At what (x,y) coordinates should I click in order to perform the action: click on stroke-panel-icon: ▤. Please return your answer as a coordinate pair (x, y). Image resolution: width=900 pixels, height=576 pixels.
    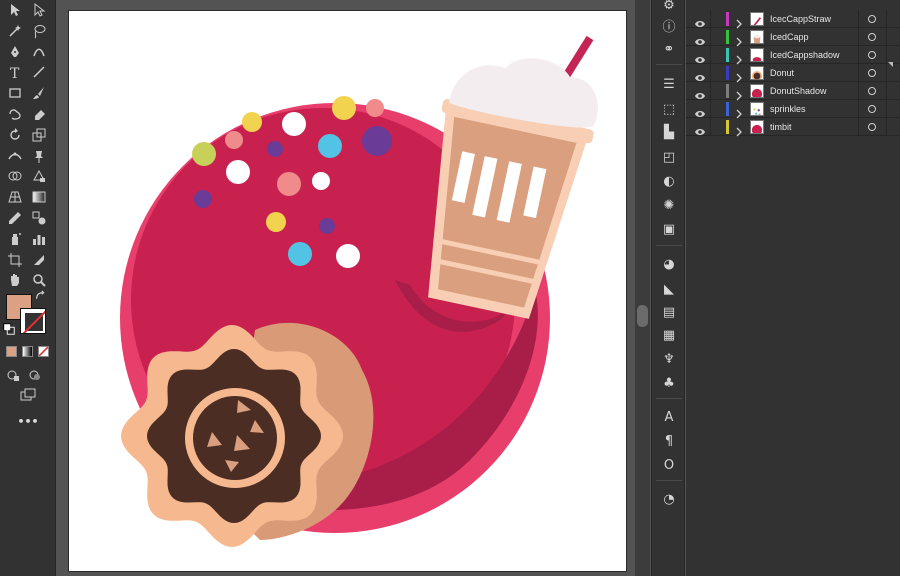
    Looking at the image, I should click on (669, 312).